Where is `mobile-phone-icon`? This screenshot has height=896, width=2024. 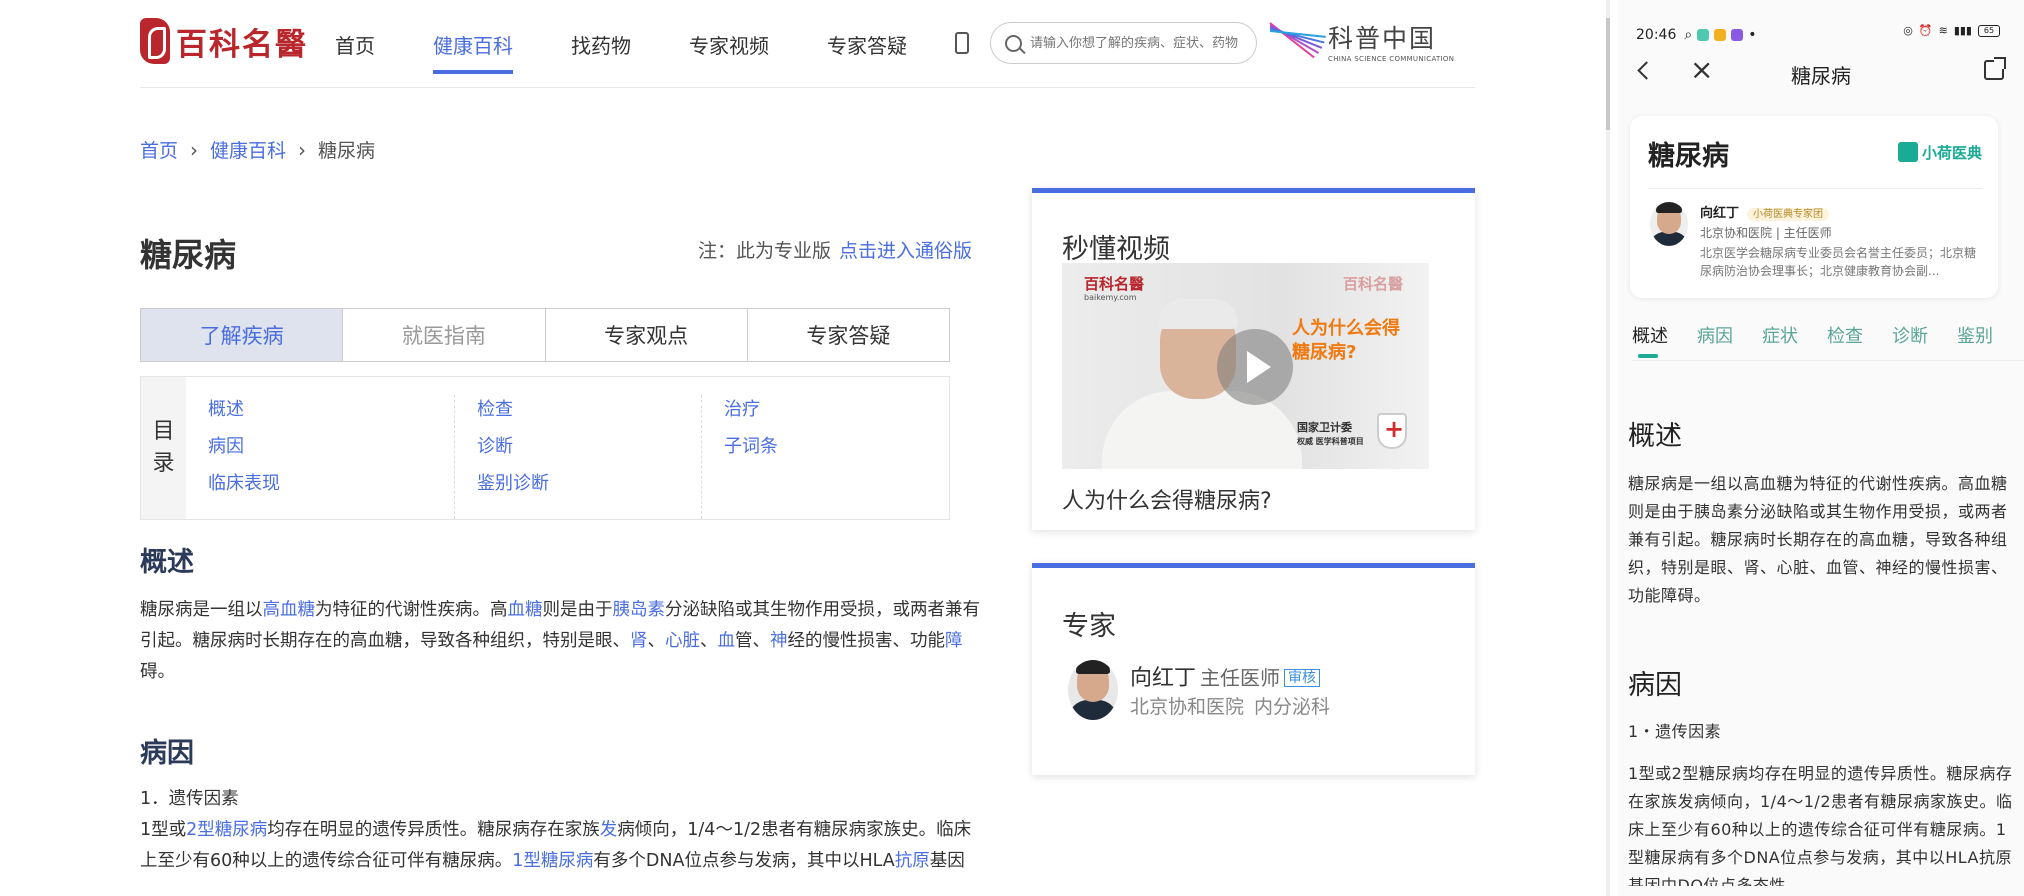 mobile-phone-icon is located at coordinates (962, 43).